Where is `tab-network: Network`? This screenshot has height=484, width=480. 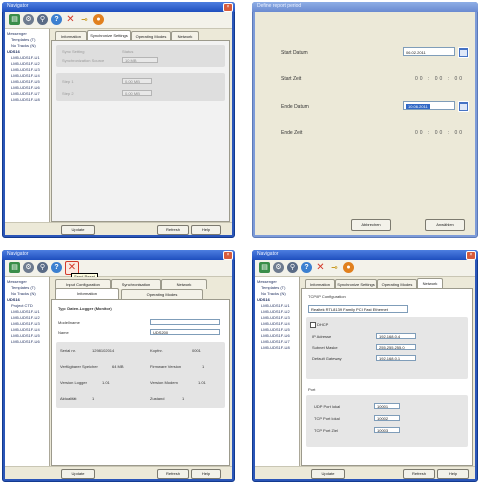 tab-network: Network is located at coordinates (184, 284).